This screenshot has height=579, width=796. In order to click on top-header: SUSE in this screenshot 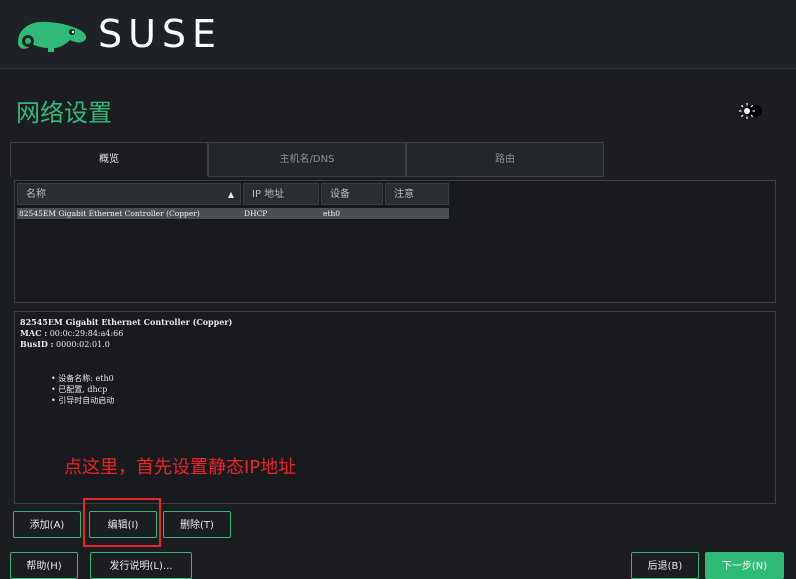, I will do `click(398, 34)`.